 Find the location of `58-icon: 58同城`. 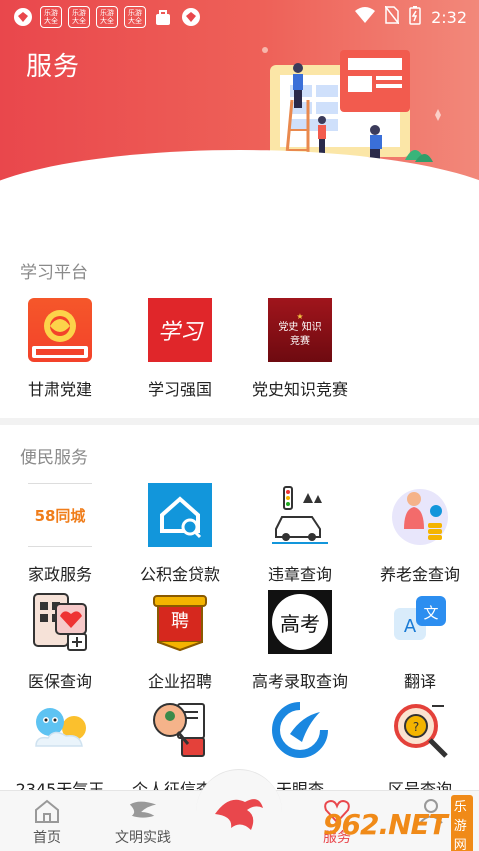

58-icon: 58同城 is located at coordinates (60, 515).